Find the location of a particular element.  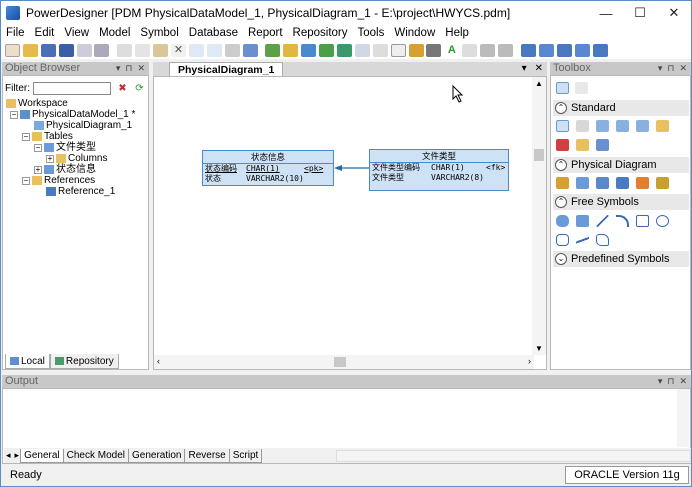

menu-edit: Edit is located at coordinates (45, 33).